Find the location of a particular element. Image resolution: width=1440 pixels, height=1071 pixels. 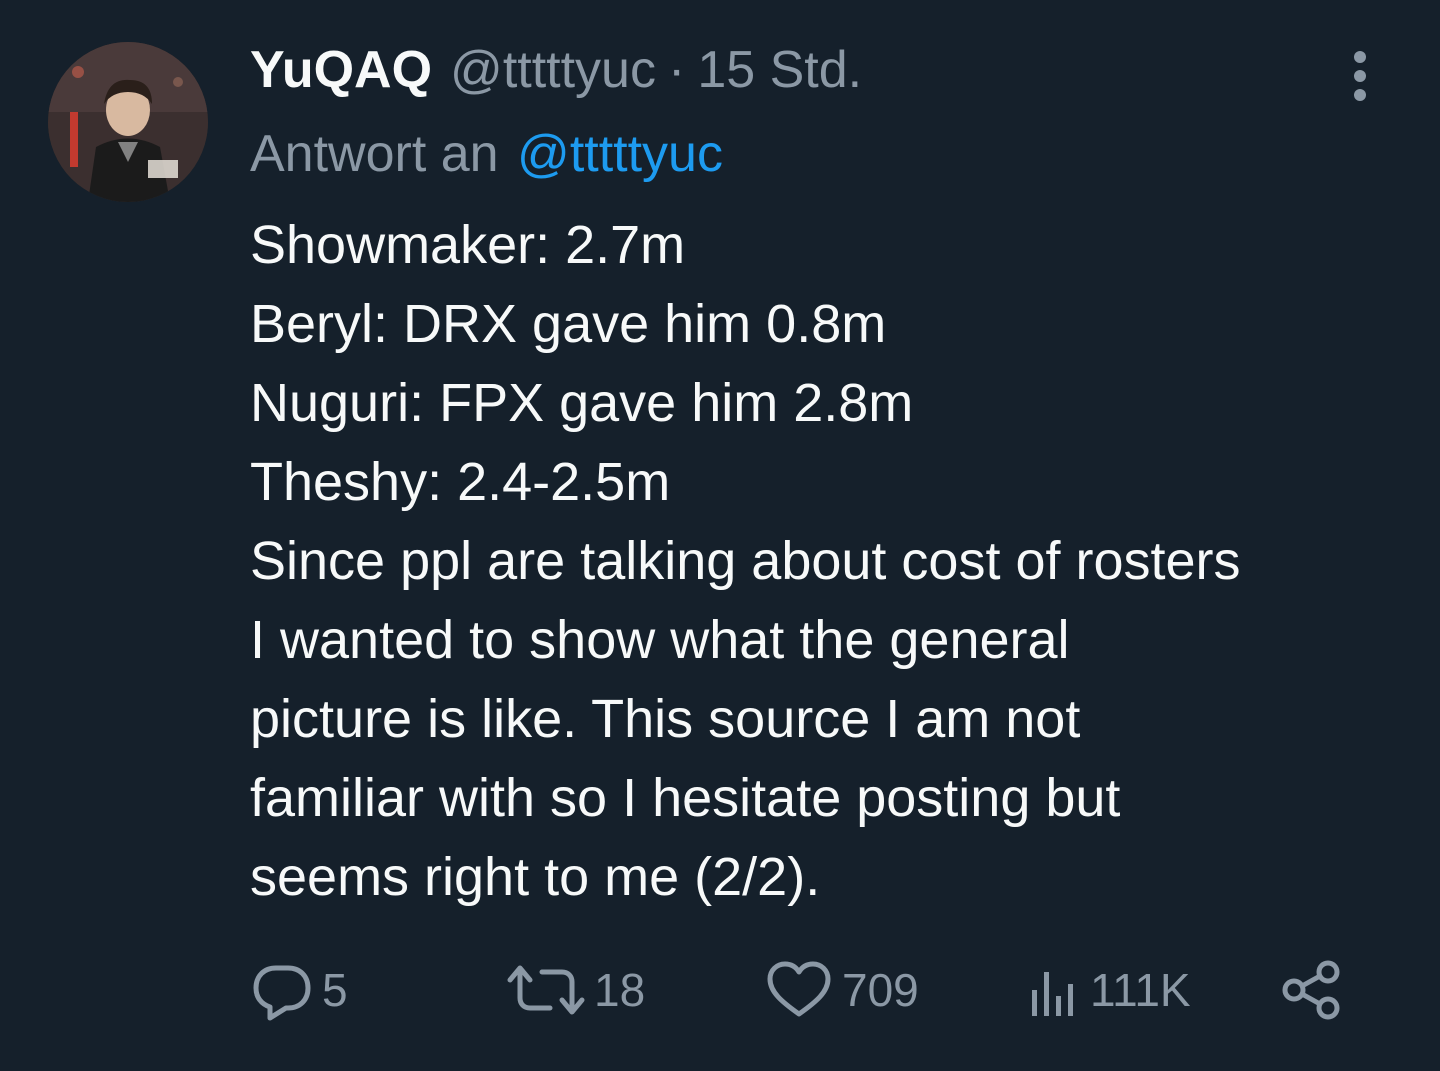

like-button: 709 is located at coordinates (841, 990).